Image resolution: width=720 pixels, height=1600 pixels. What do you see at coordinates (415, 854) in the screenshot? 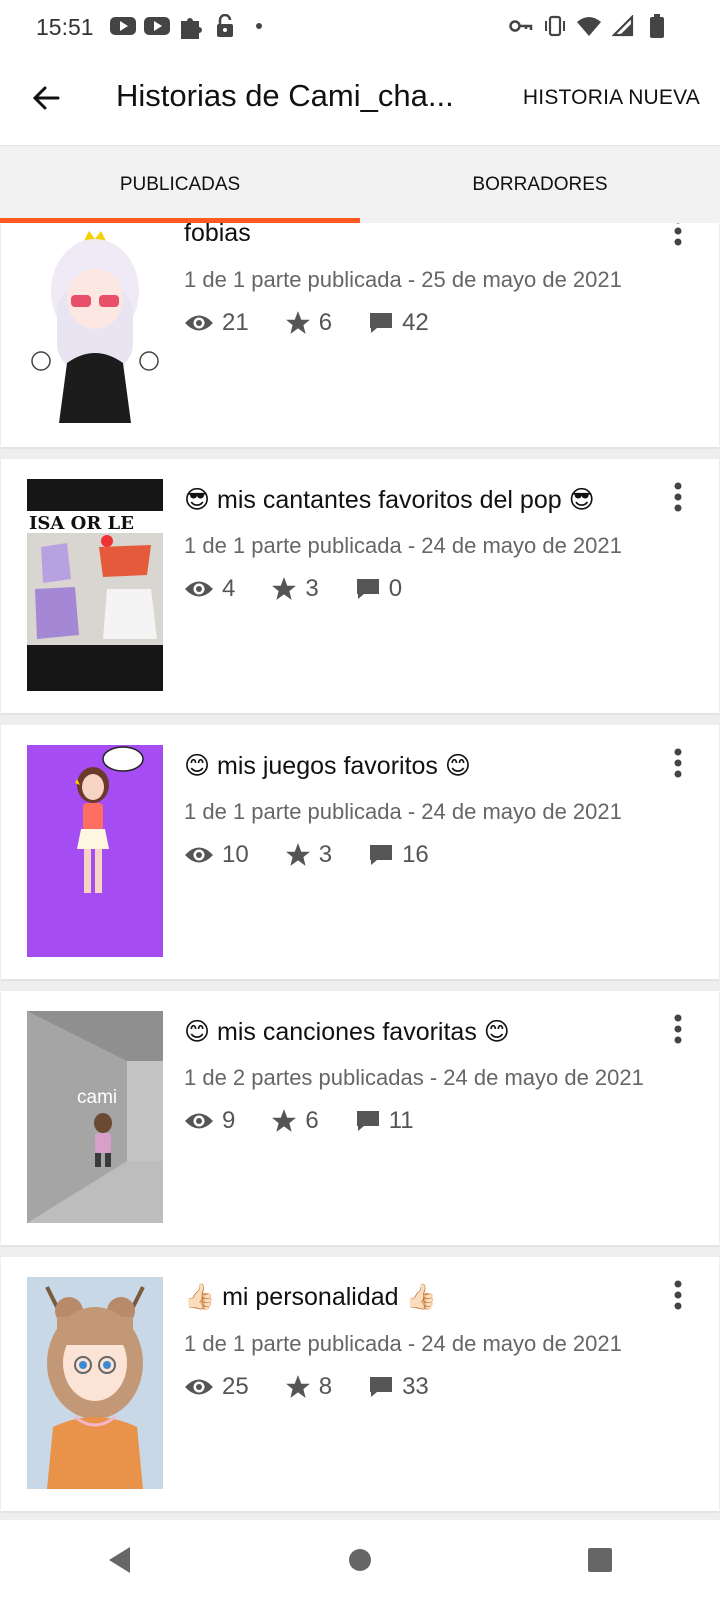
I see `comments-count: 16` at bounding box center [415, 854].